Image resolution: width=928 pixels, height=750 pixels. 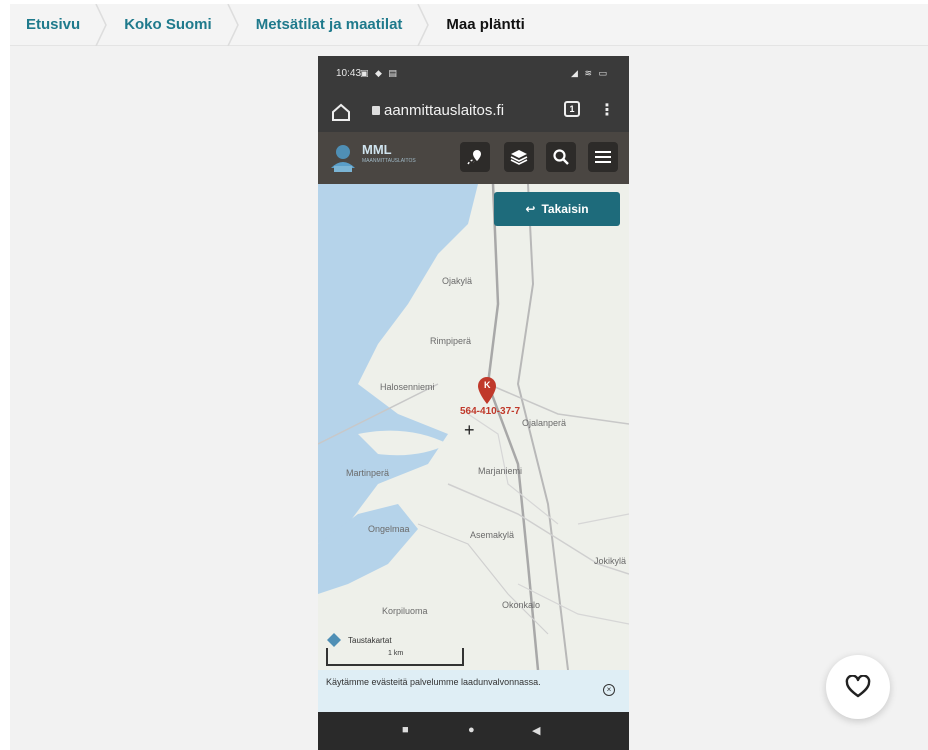 What do you see at coordinates (405, 730) in the screenshot?
I see `recents-icon: ■` at bounding box center [405, 730].